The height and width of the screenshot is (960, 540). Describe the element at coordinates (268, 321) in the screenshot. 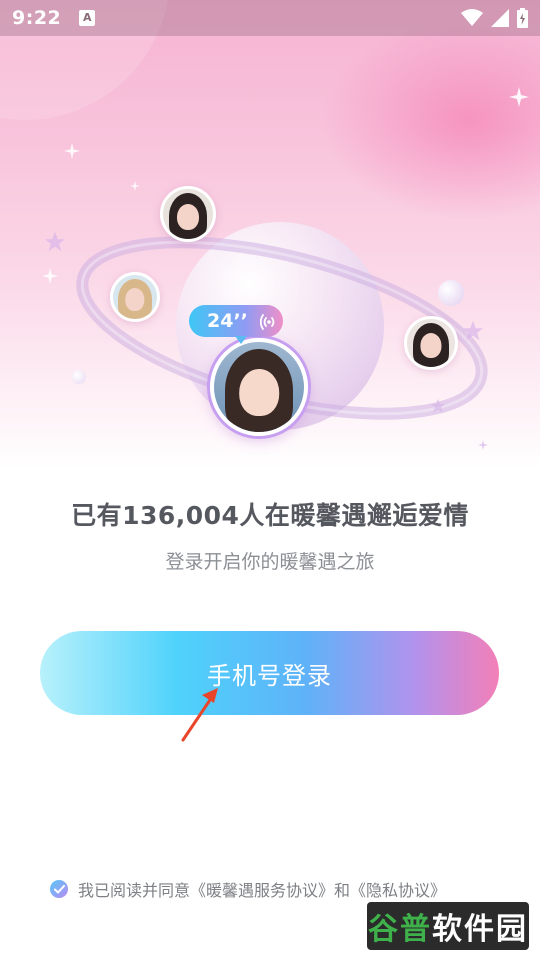

I see `voice-wave-icon` at that location.